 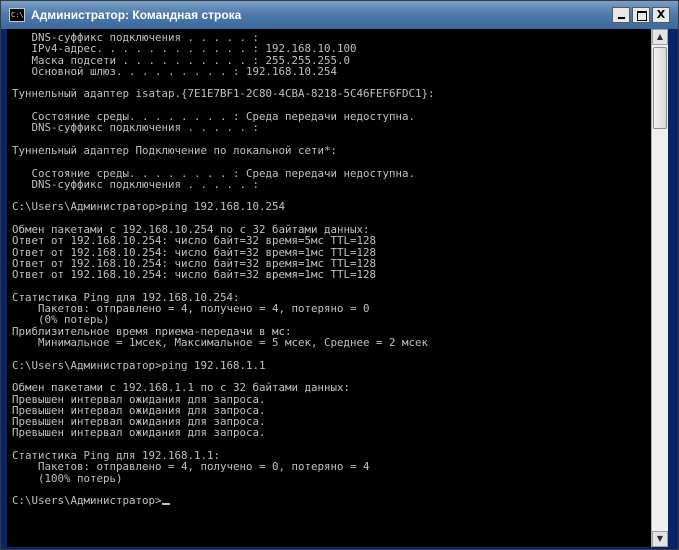 What do you see at coordinates (621, 15) in the screenshot?
I see `minimize-button` at bounding box center [621, 15].